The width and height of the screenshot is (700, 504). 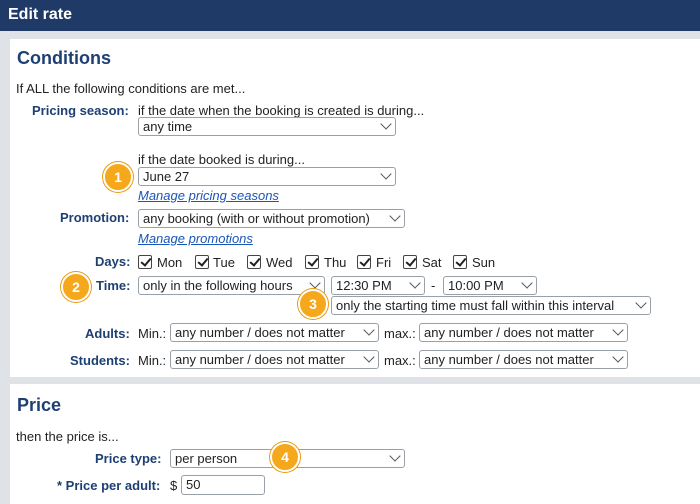 I want to click on adults-min-select: any number / does not matter, so click(x=274, y=332).